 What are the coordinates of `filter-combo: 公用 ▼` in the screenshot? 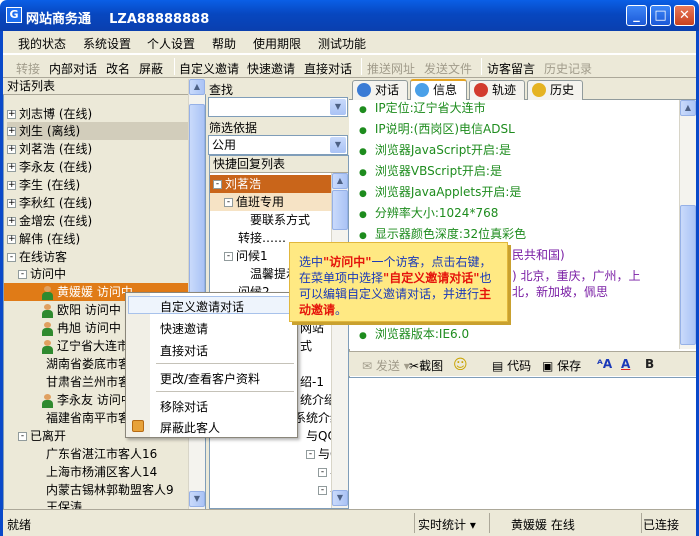 It's located at (278, 145).